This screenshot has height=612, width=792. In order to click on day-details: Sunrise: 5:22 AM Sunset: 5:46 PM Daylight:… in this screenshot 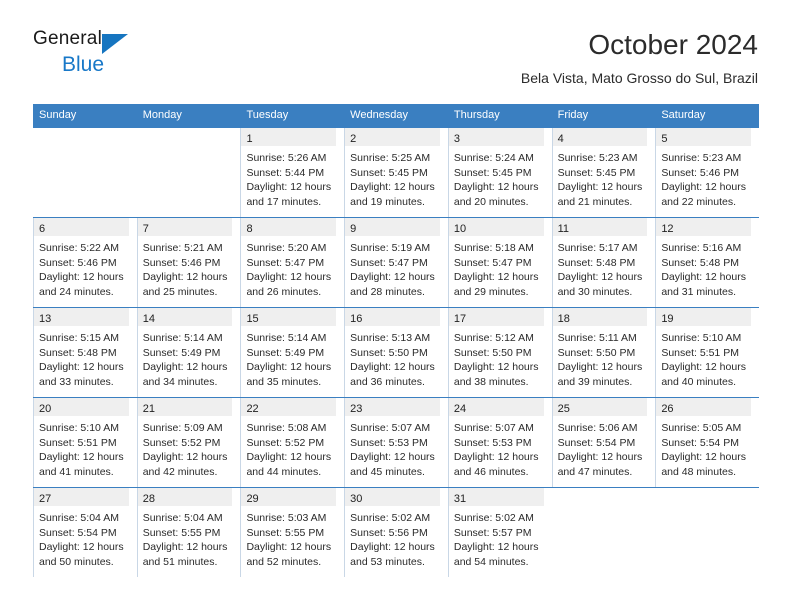, I will do `click(85, 267)`.